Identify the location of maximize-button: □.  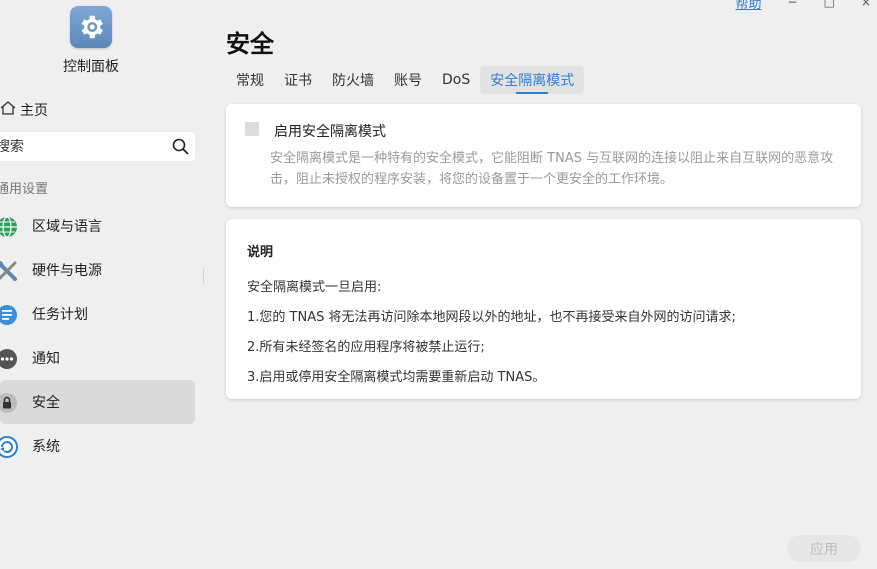
(829, 4).